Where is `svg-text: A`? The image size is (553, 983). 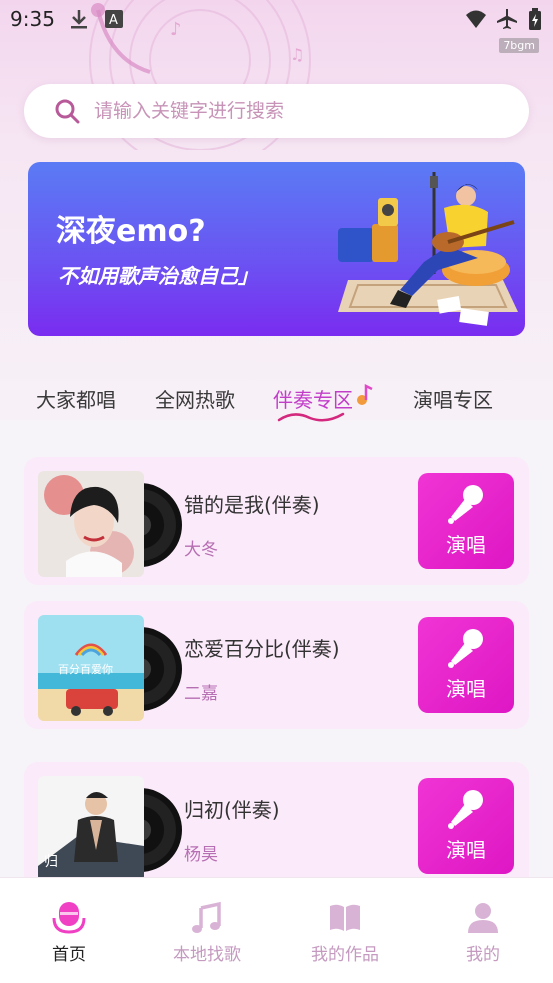 svg-text: A is located at coordinates (113, 20).